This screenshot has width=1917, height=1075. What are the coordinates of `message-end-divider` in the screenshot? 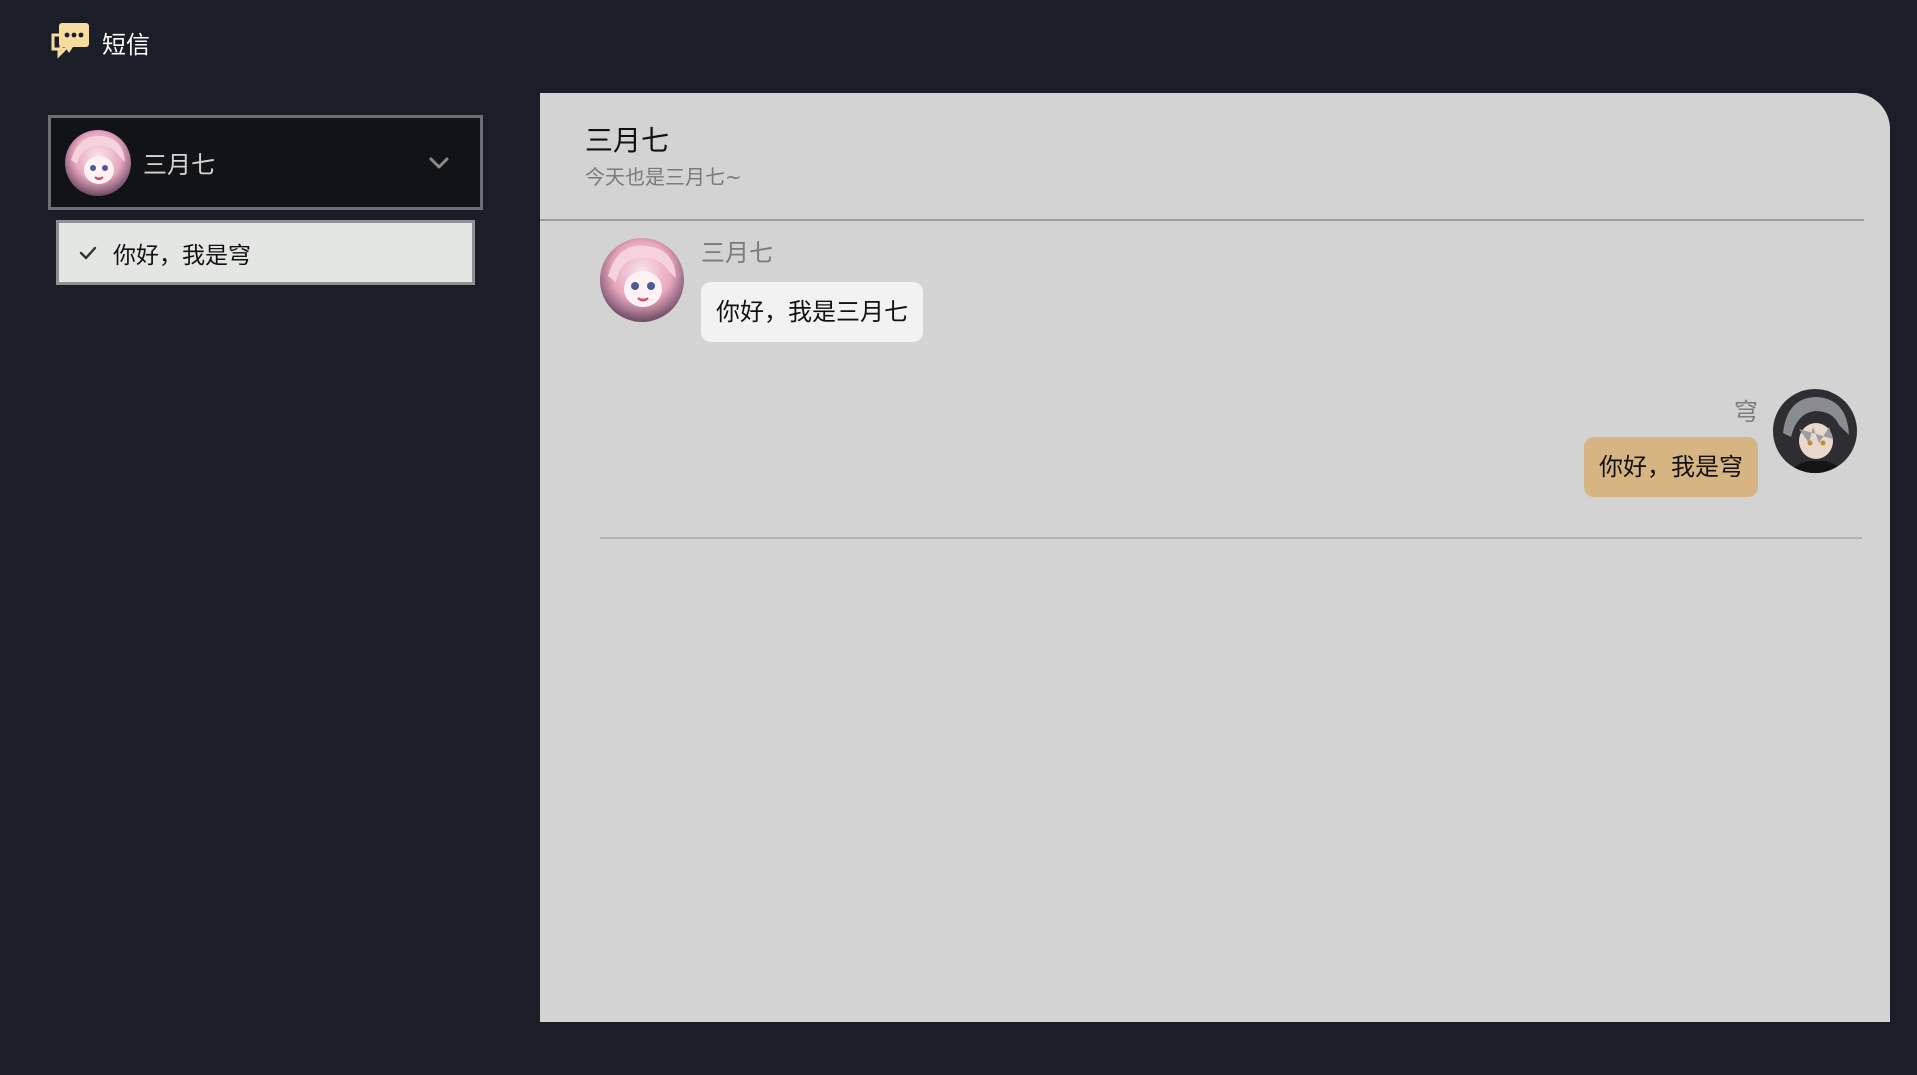 It's located at (1231, 538).